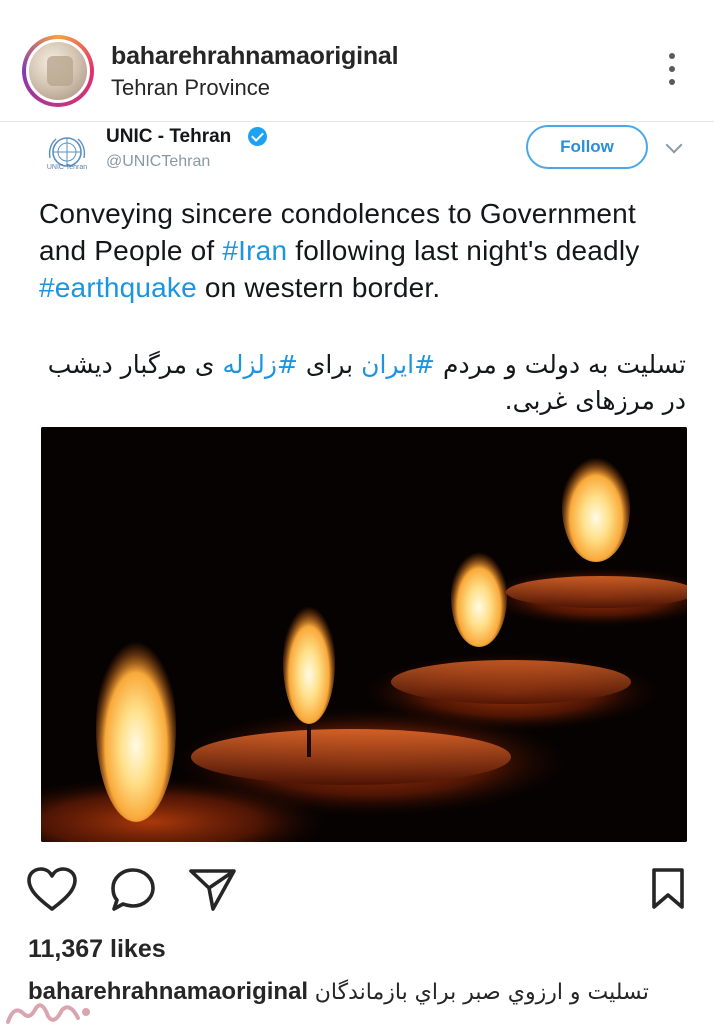 Image resolution: width=714 pixels, height=1033 pixels. I want to click on likes-count: 11,367 likes, so click(97, 949).